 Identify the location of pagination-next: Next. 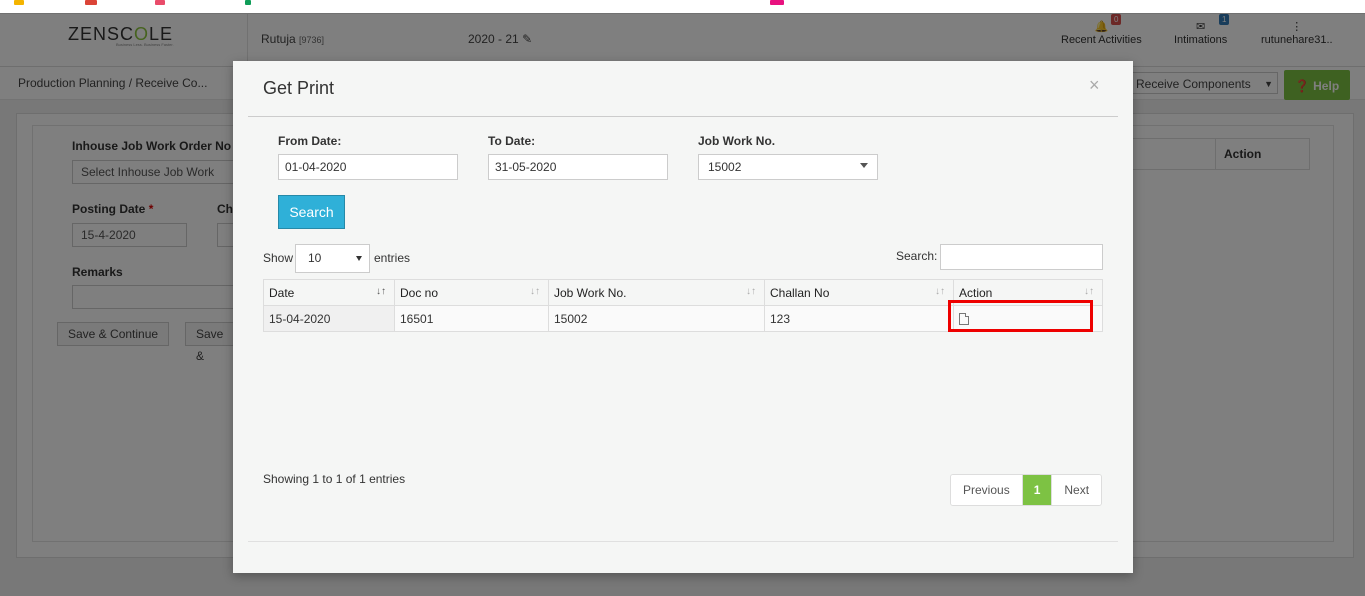
(1076, 490).